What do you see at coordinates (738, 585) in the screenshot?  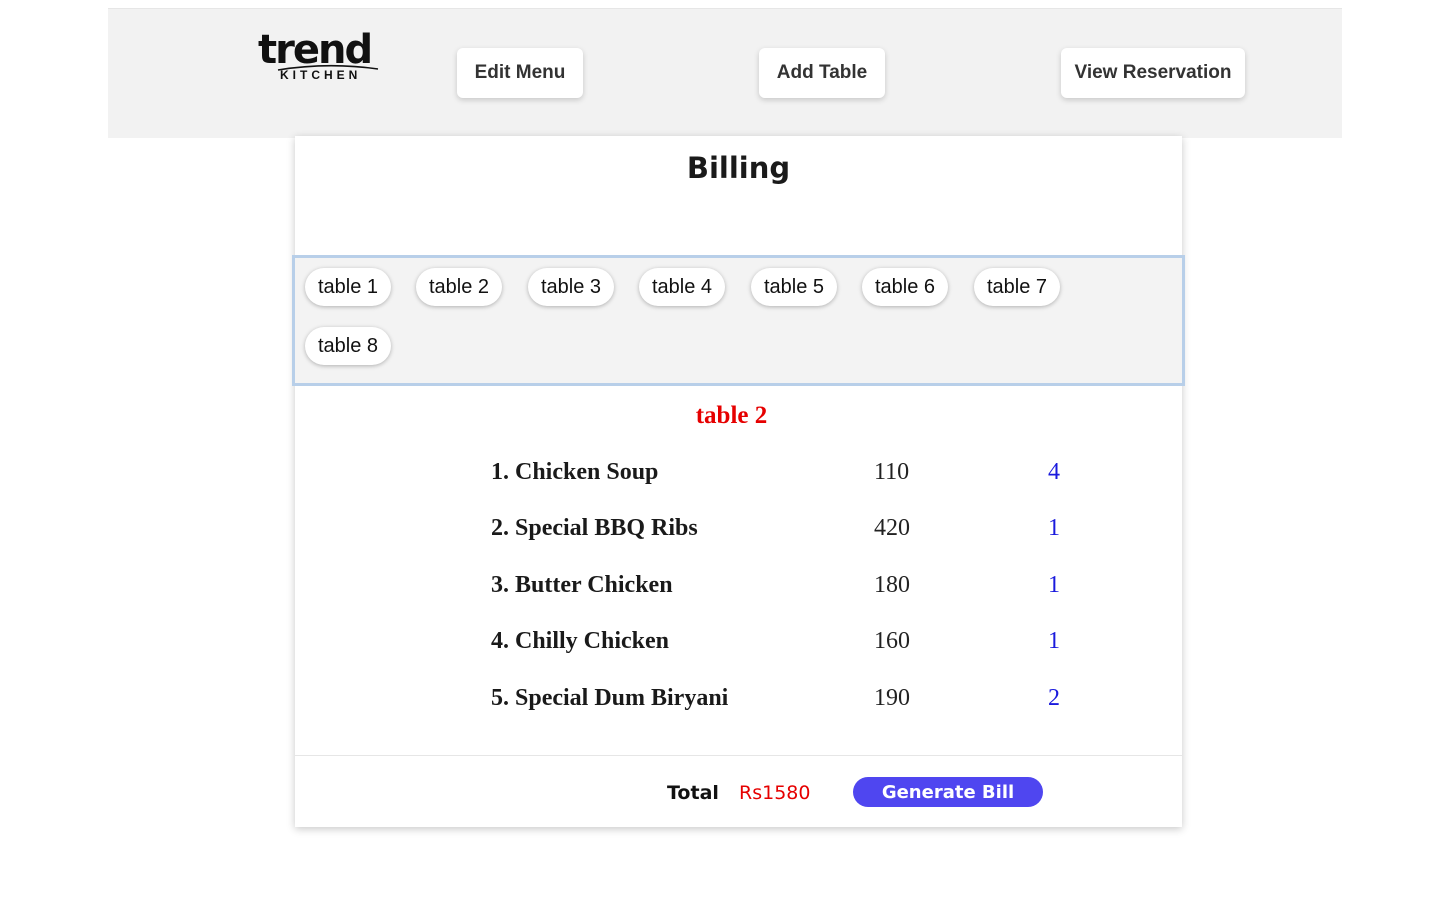 I see `order-row: 3. Butter Chicken 180 1` at bounding box center [738, 585].